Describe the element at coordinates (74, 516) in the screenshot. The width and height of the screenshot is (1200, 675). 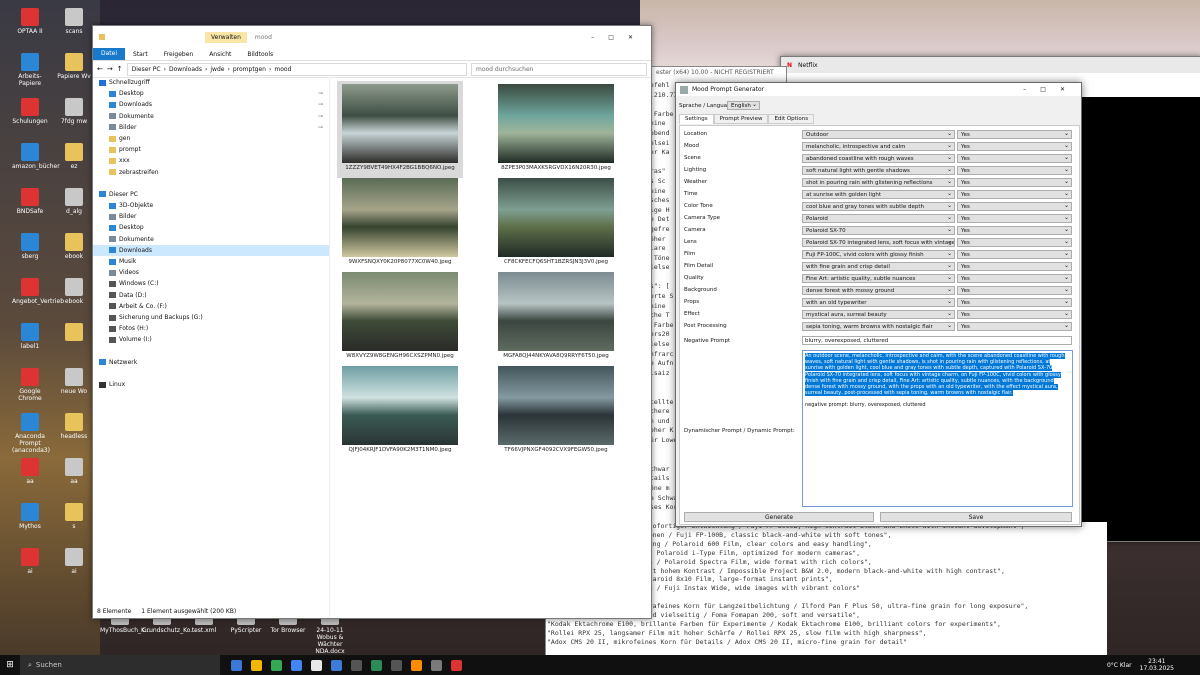
I see `desktop-icon: s` at that location.